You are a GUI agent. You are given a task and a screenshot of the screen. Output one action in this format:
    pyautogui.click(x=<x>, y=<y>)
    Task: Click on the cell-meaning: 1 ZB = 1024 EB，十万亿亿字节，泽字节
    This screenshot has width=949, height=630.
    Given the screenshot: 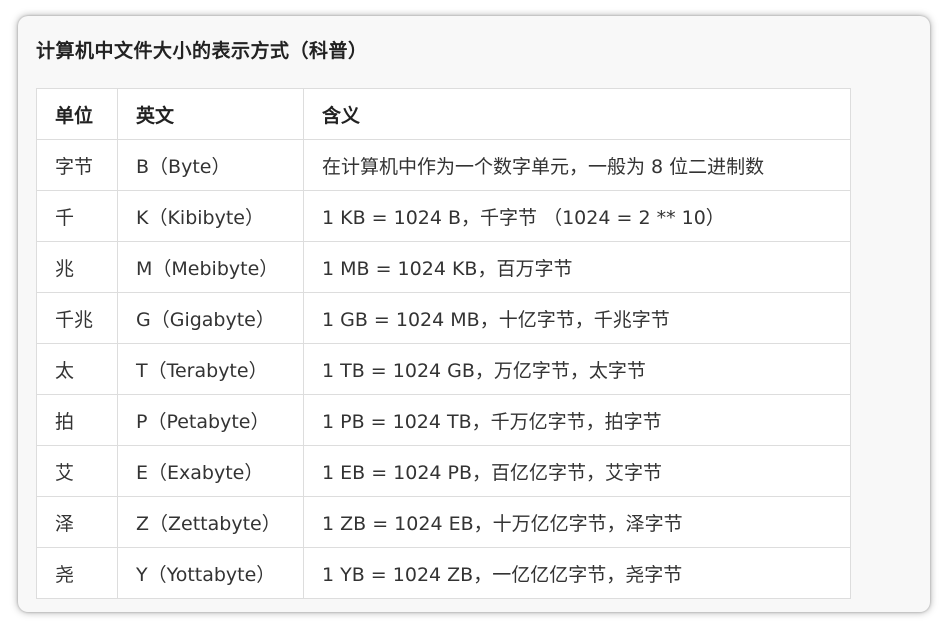 What is the action you would take?
    pyautogui.click(x=577, y=522)
    